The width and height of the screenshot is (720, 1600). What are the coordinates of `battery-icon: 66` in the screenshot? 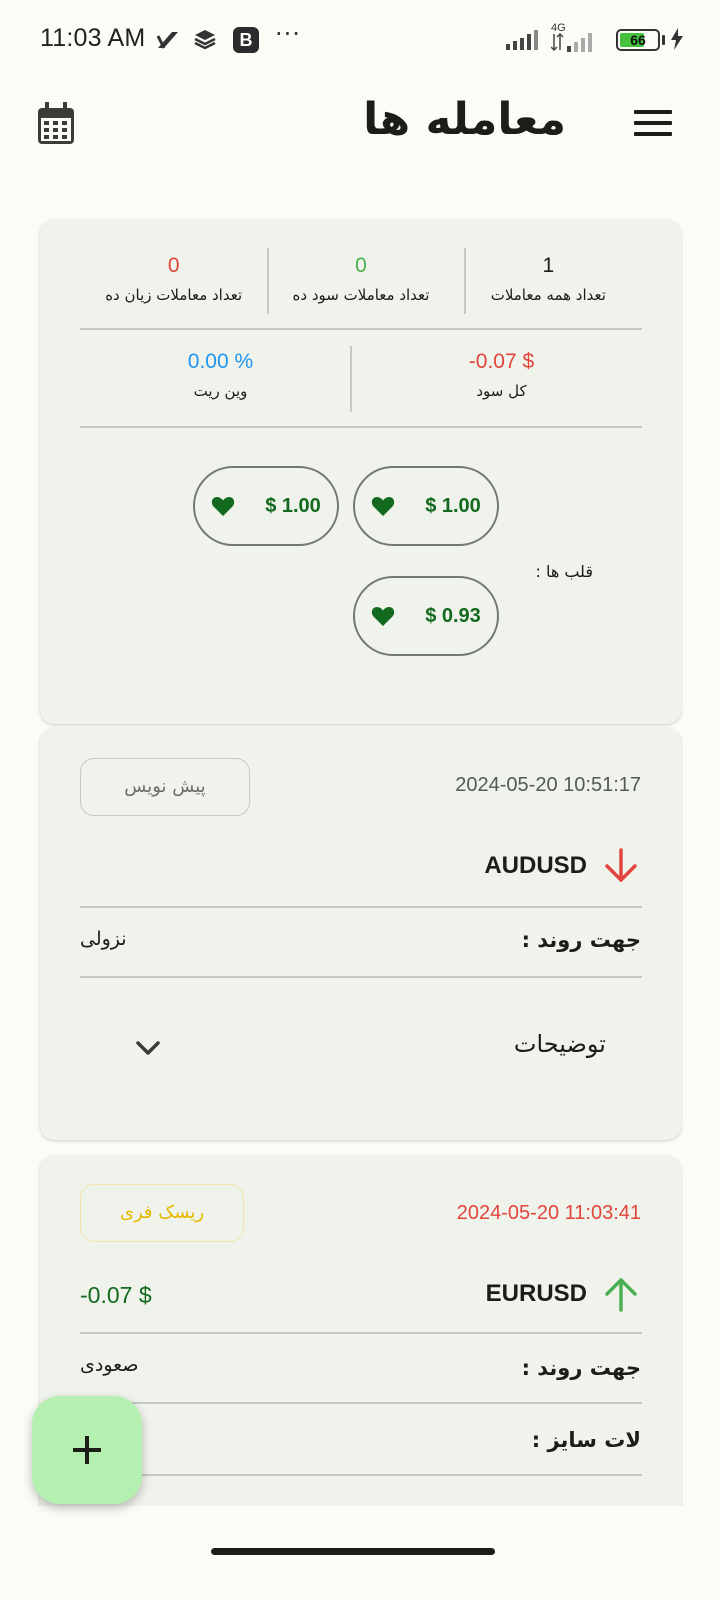 It's located at (638, 40).